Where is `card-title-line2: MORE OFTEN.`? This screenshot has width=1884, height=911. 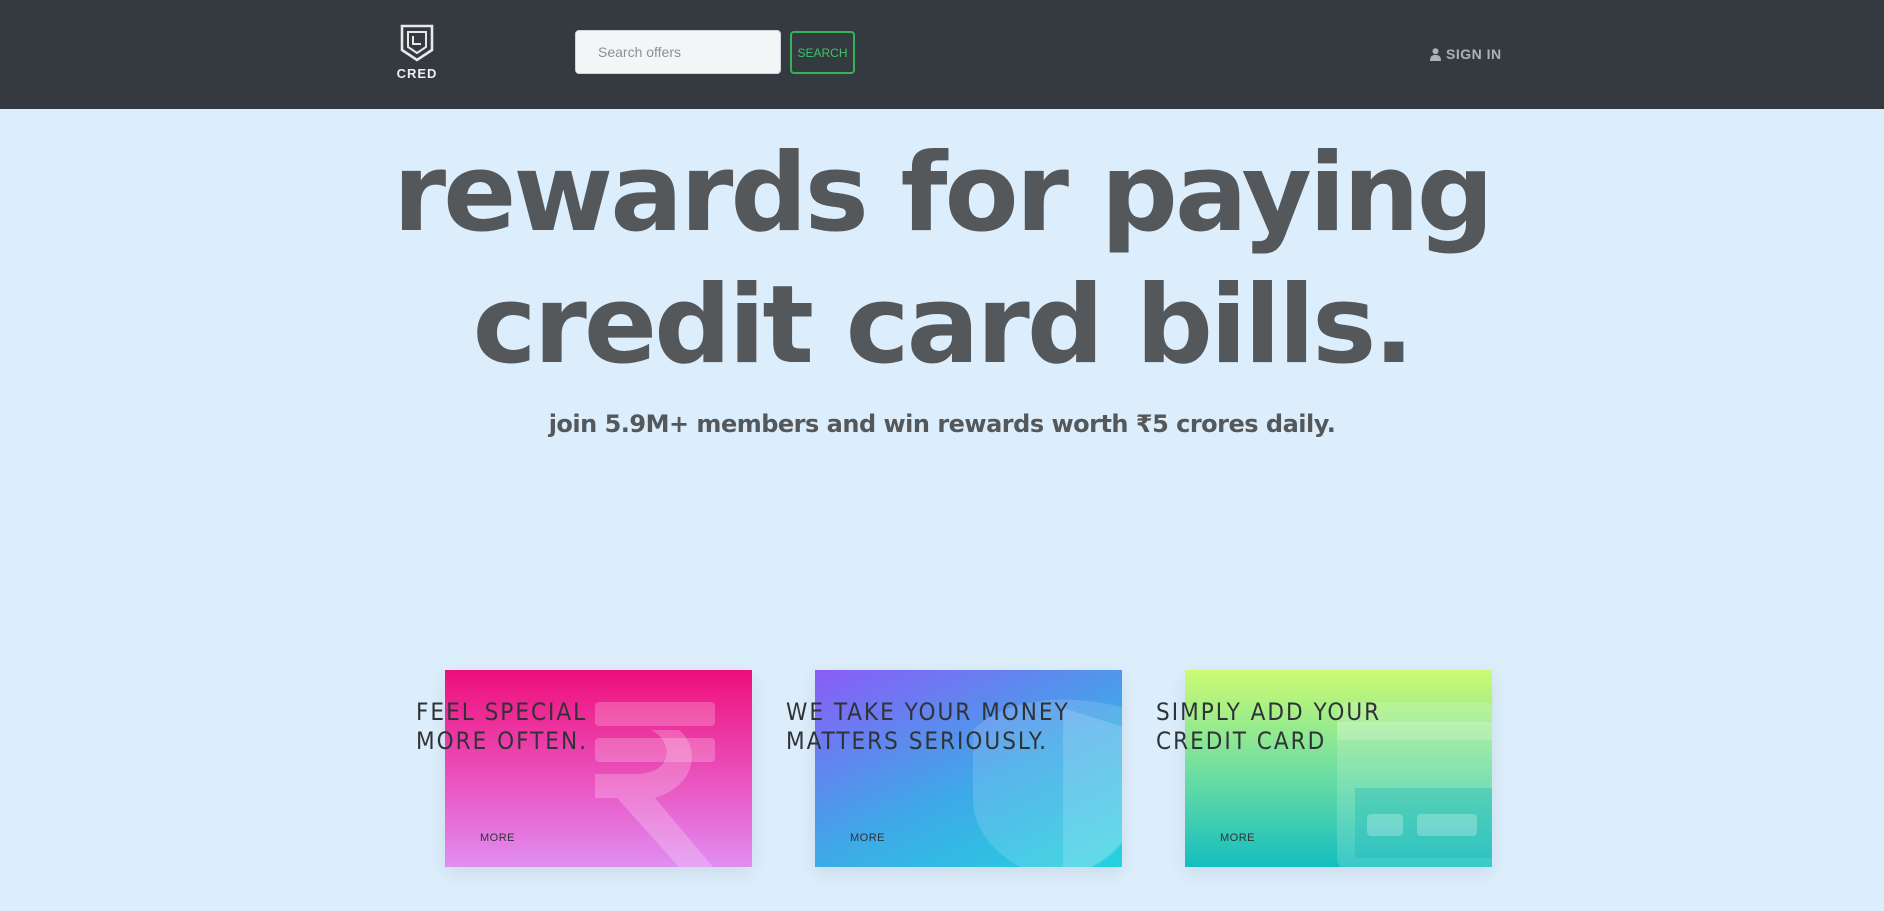 card-title-line2: MORE OFTEN. is located at coordinates (502, 741).